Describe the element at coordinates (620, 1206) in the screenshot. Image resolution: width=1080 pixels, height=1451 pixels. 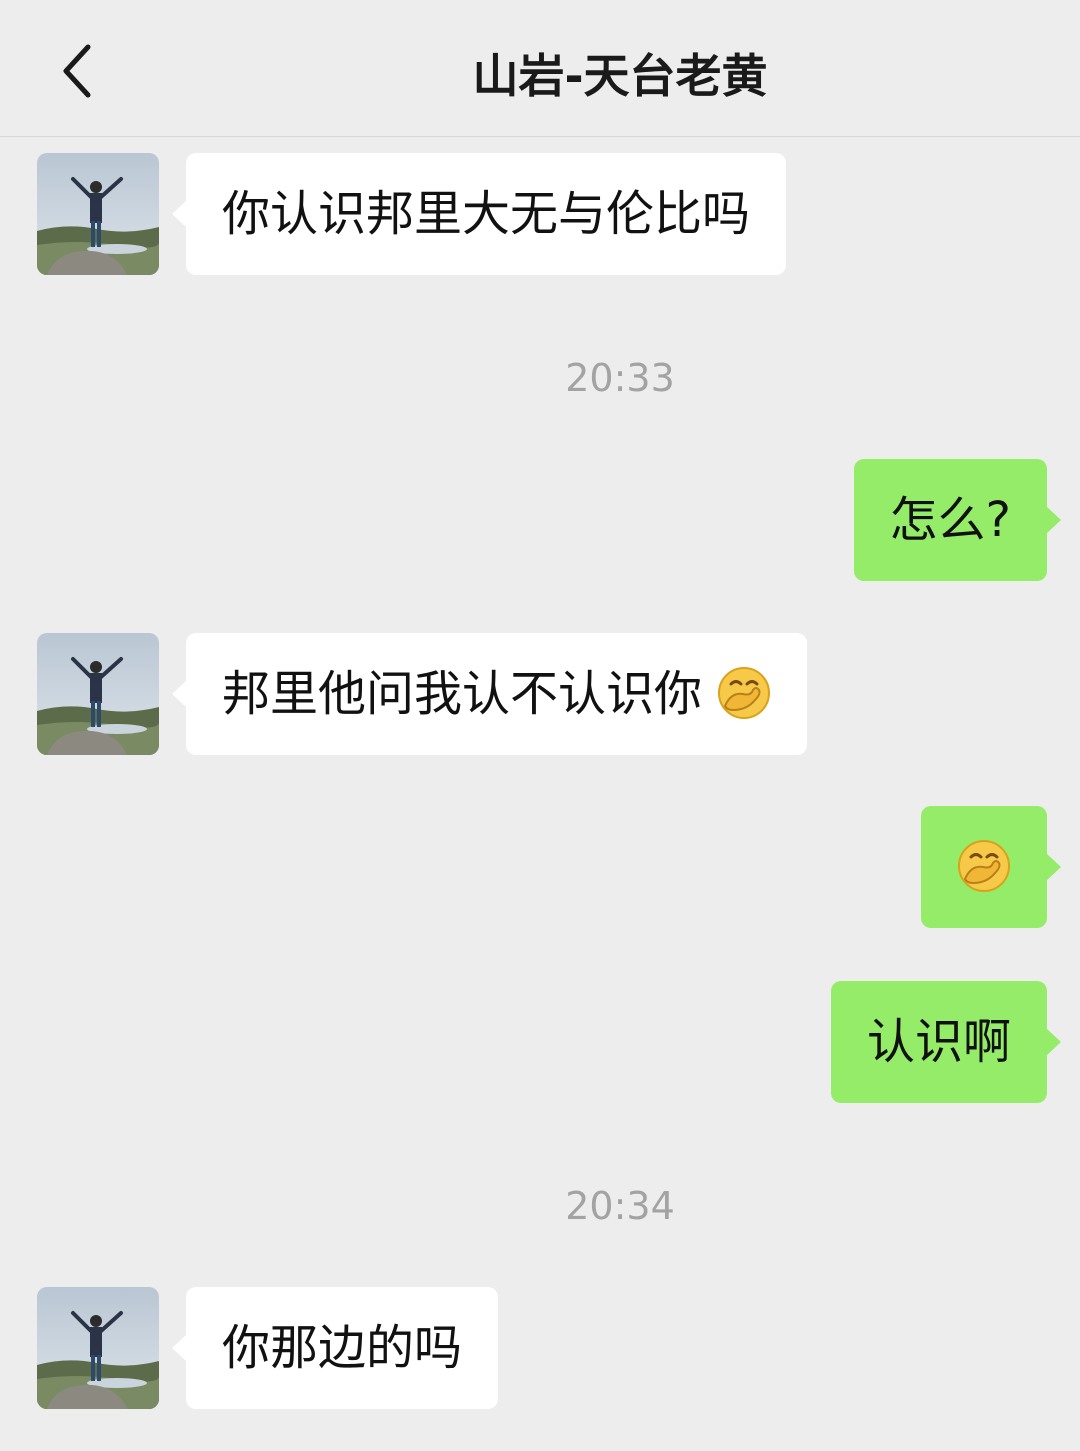
I see `timestamp: 20:34` at that location.